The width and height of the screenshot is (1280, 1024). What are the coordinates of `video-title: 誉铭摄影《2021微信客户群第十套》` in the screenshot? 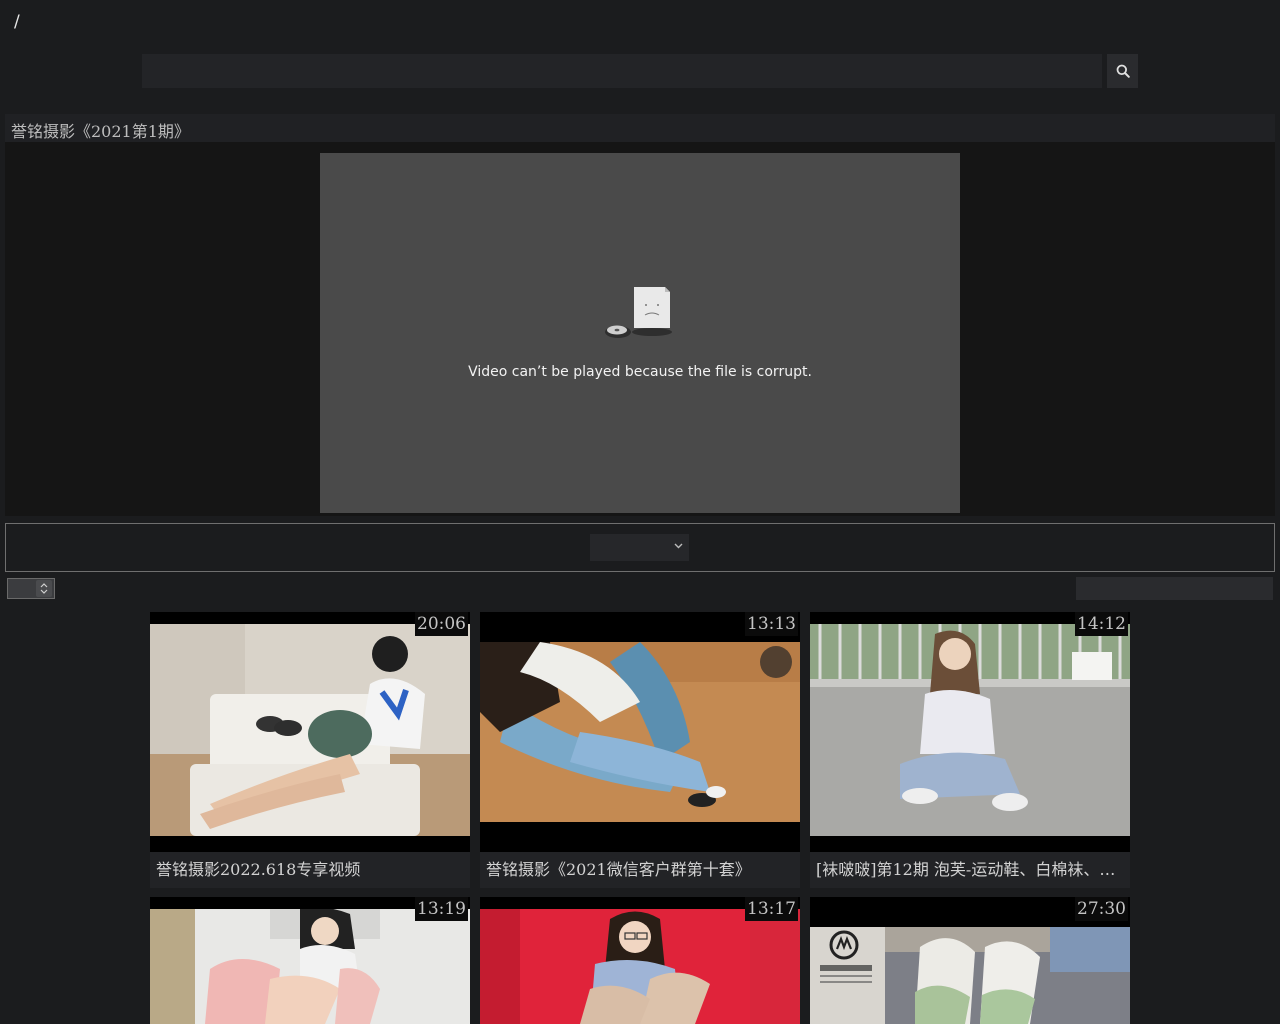 It's located at (640, 870).